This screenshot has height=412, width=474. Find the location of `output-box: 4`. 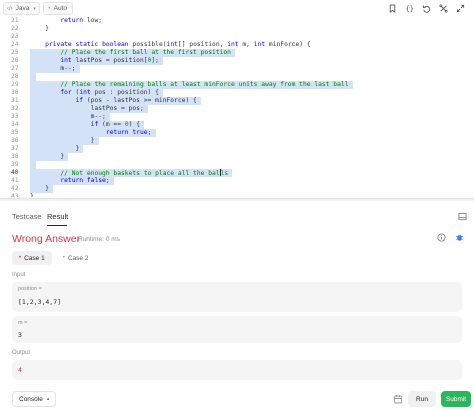

output-box: 4 is located at coordinates (237, 370).